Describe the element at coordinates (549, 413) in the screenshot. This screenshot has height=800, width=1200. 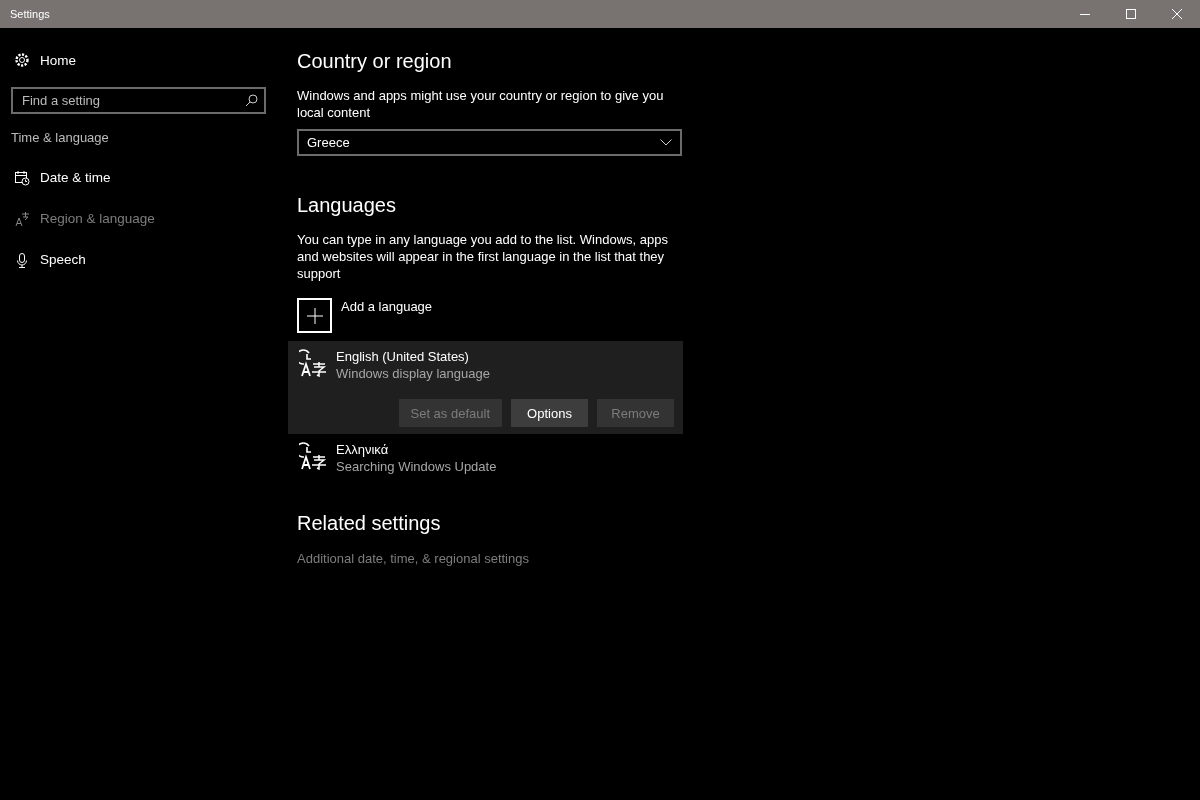
I see `language-action-button: Options` at that location.